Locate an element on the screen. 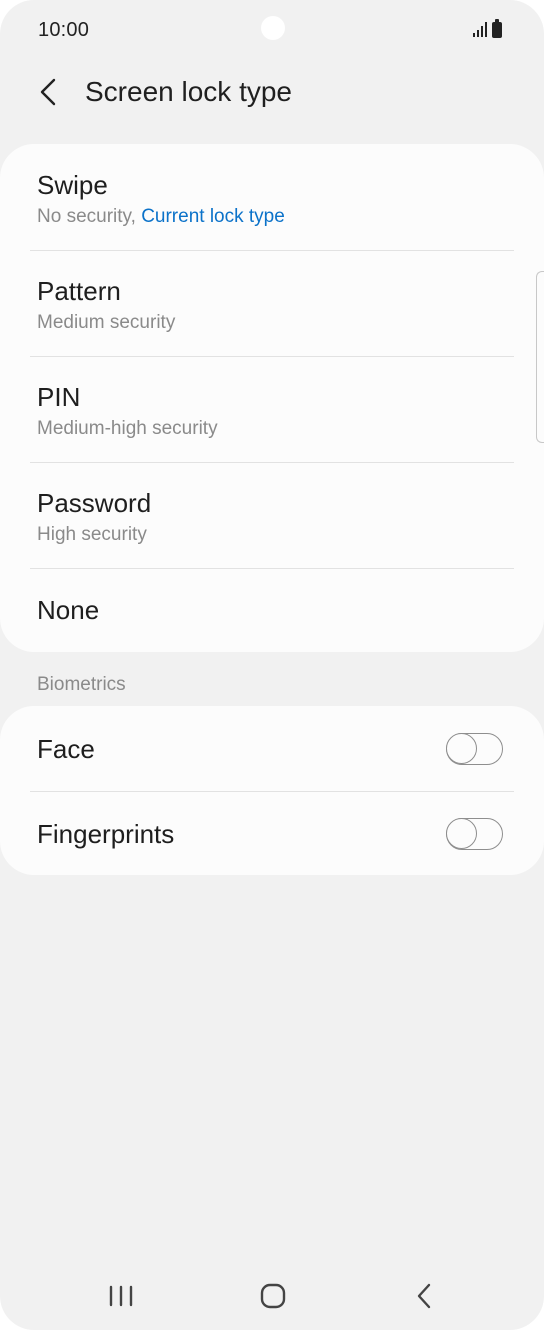 This screenshot has width=544, height=1330. app-header: Screen lock type is located at coordinates (272, 92).